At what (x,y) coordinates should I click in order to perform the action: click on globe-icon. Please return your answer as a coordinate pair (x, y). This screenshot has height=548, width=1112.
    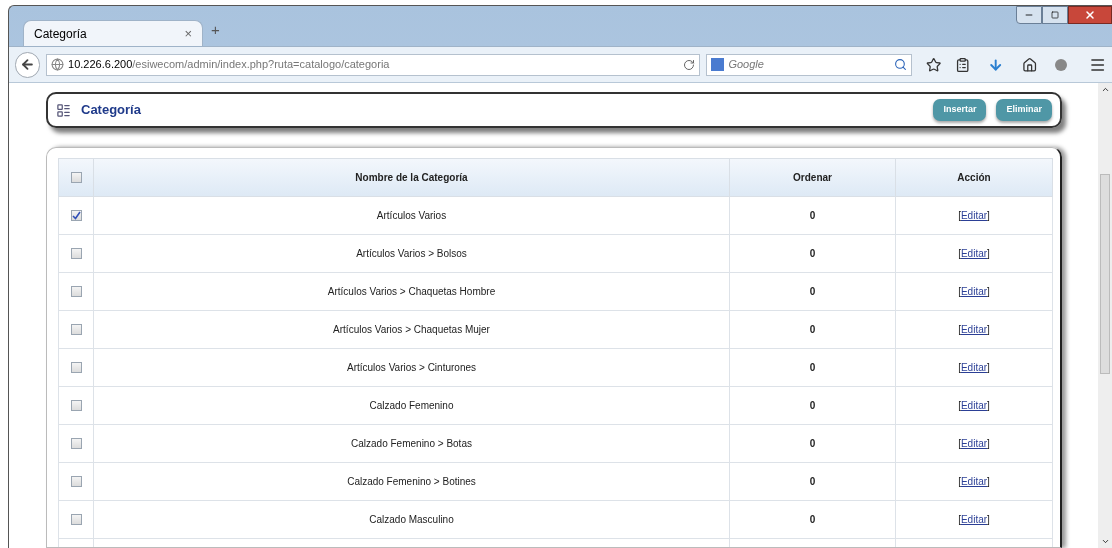
    Looking at the image, I should click on (58, 64).